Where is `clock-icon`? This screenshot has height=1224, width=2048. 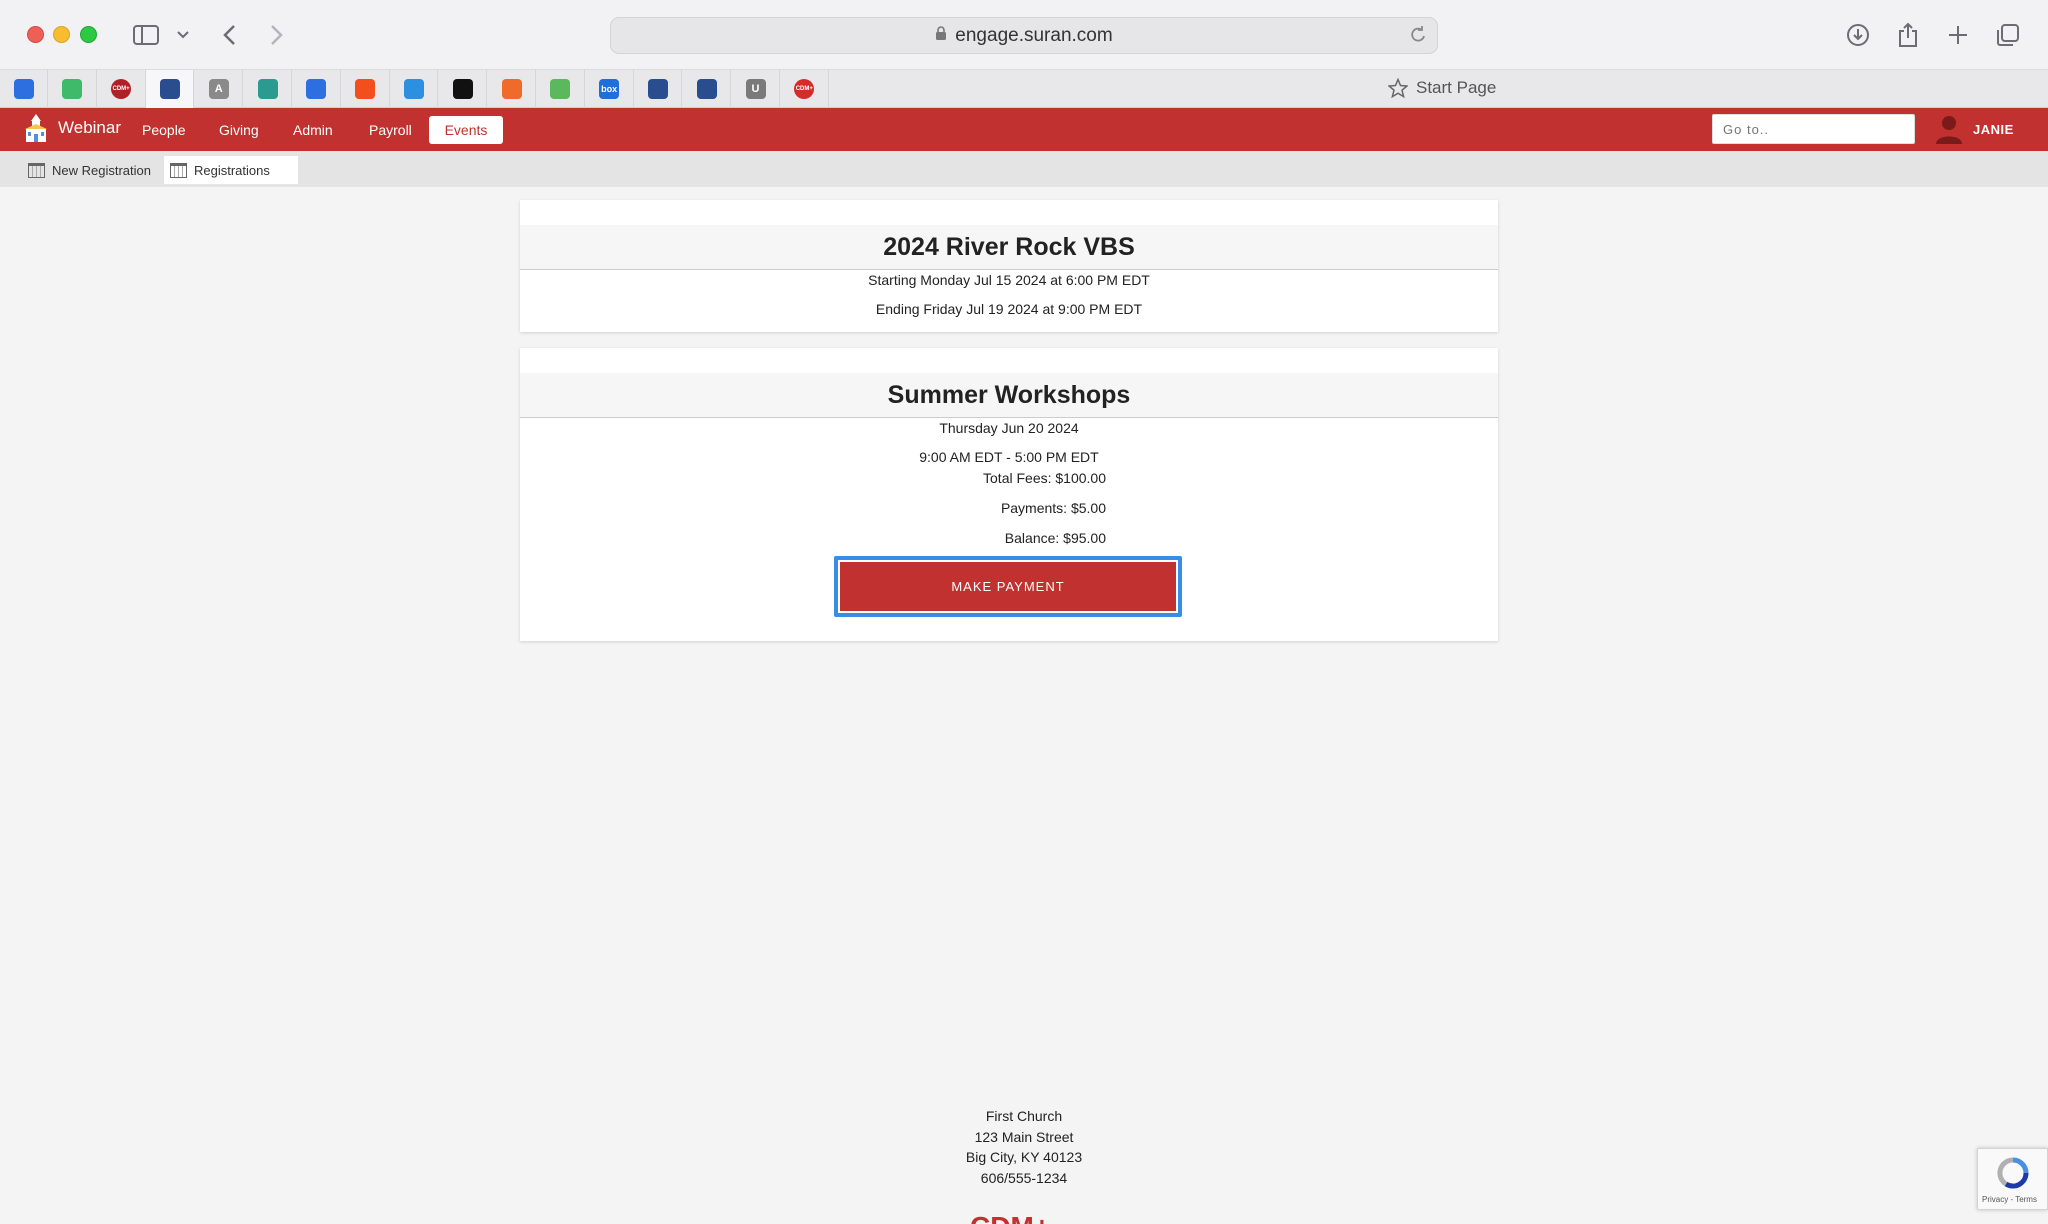
clock-icon is located at coordinates (511, 89).